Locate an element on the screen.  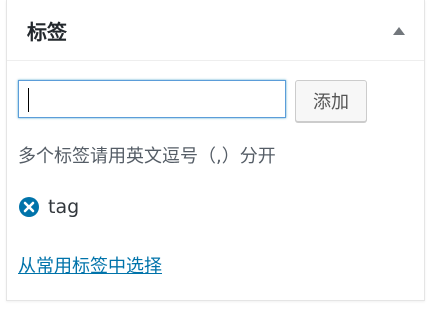
panel-toggle-button is located at coordinates (399, 31).